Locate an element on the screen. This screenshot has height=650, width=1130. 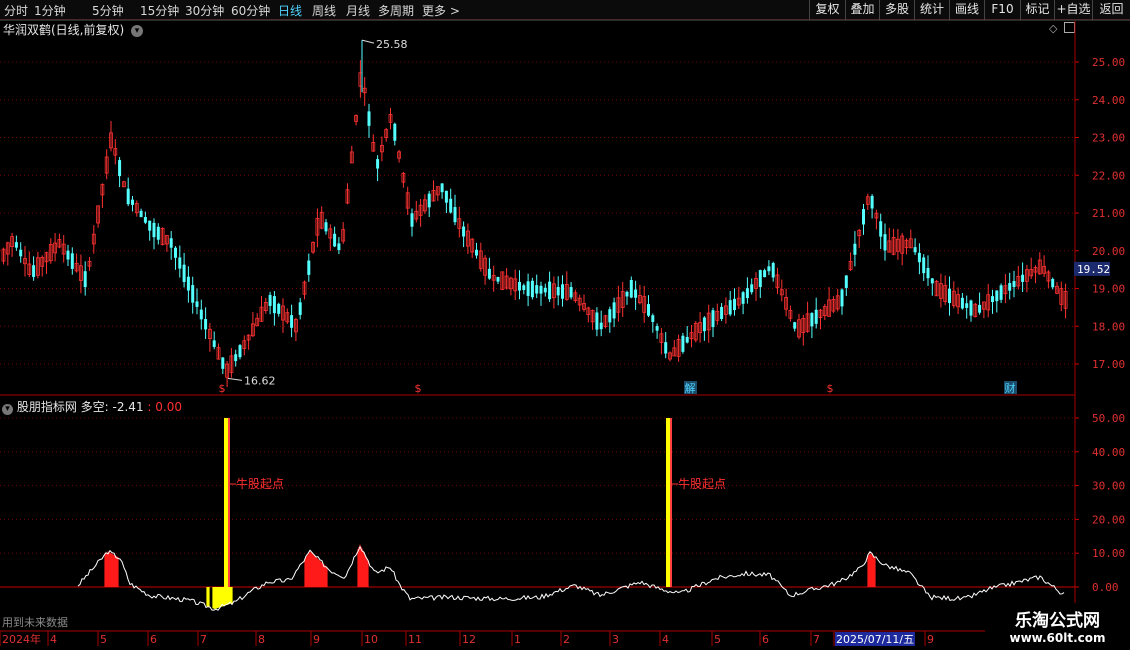
chevron-down-icon: ▾ is located at coordinates (7, 409).